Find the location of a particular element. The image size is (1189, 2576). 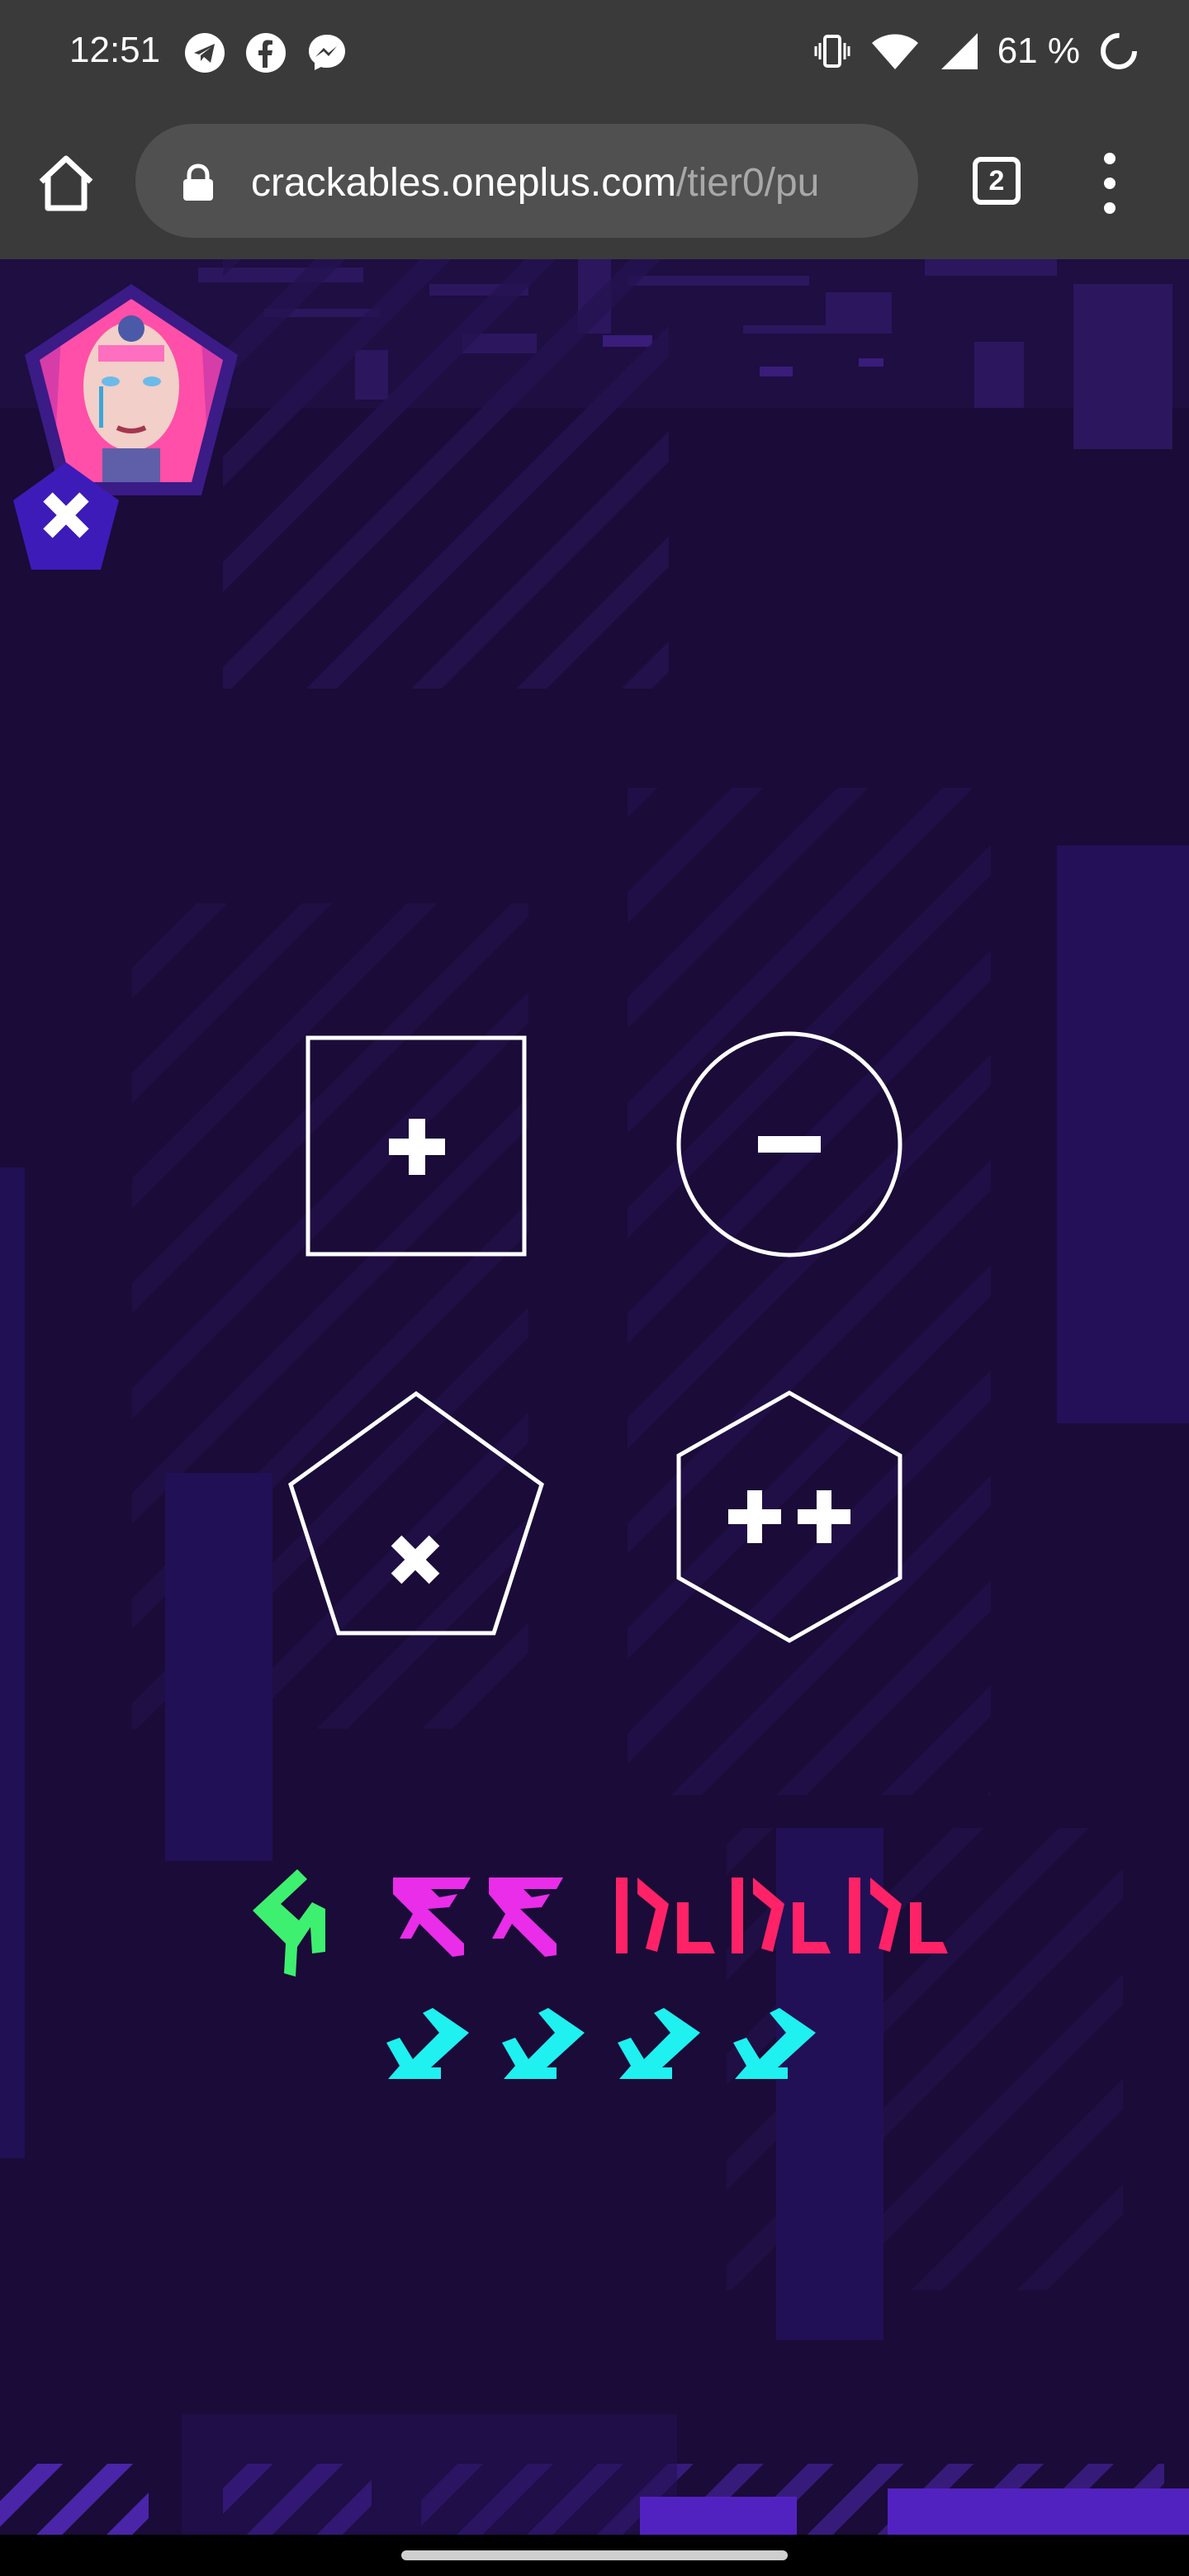

signal-icon is located at coordinates (959, 51).